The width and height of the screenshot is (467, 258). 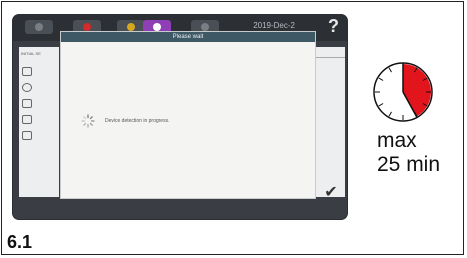 I want to click on sidebar-header: INITIAL SE, so click(x=31, y=53).